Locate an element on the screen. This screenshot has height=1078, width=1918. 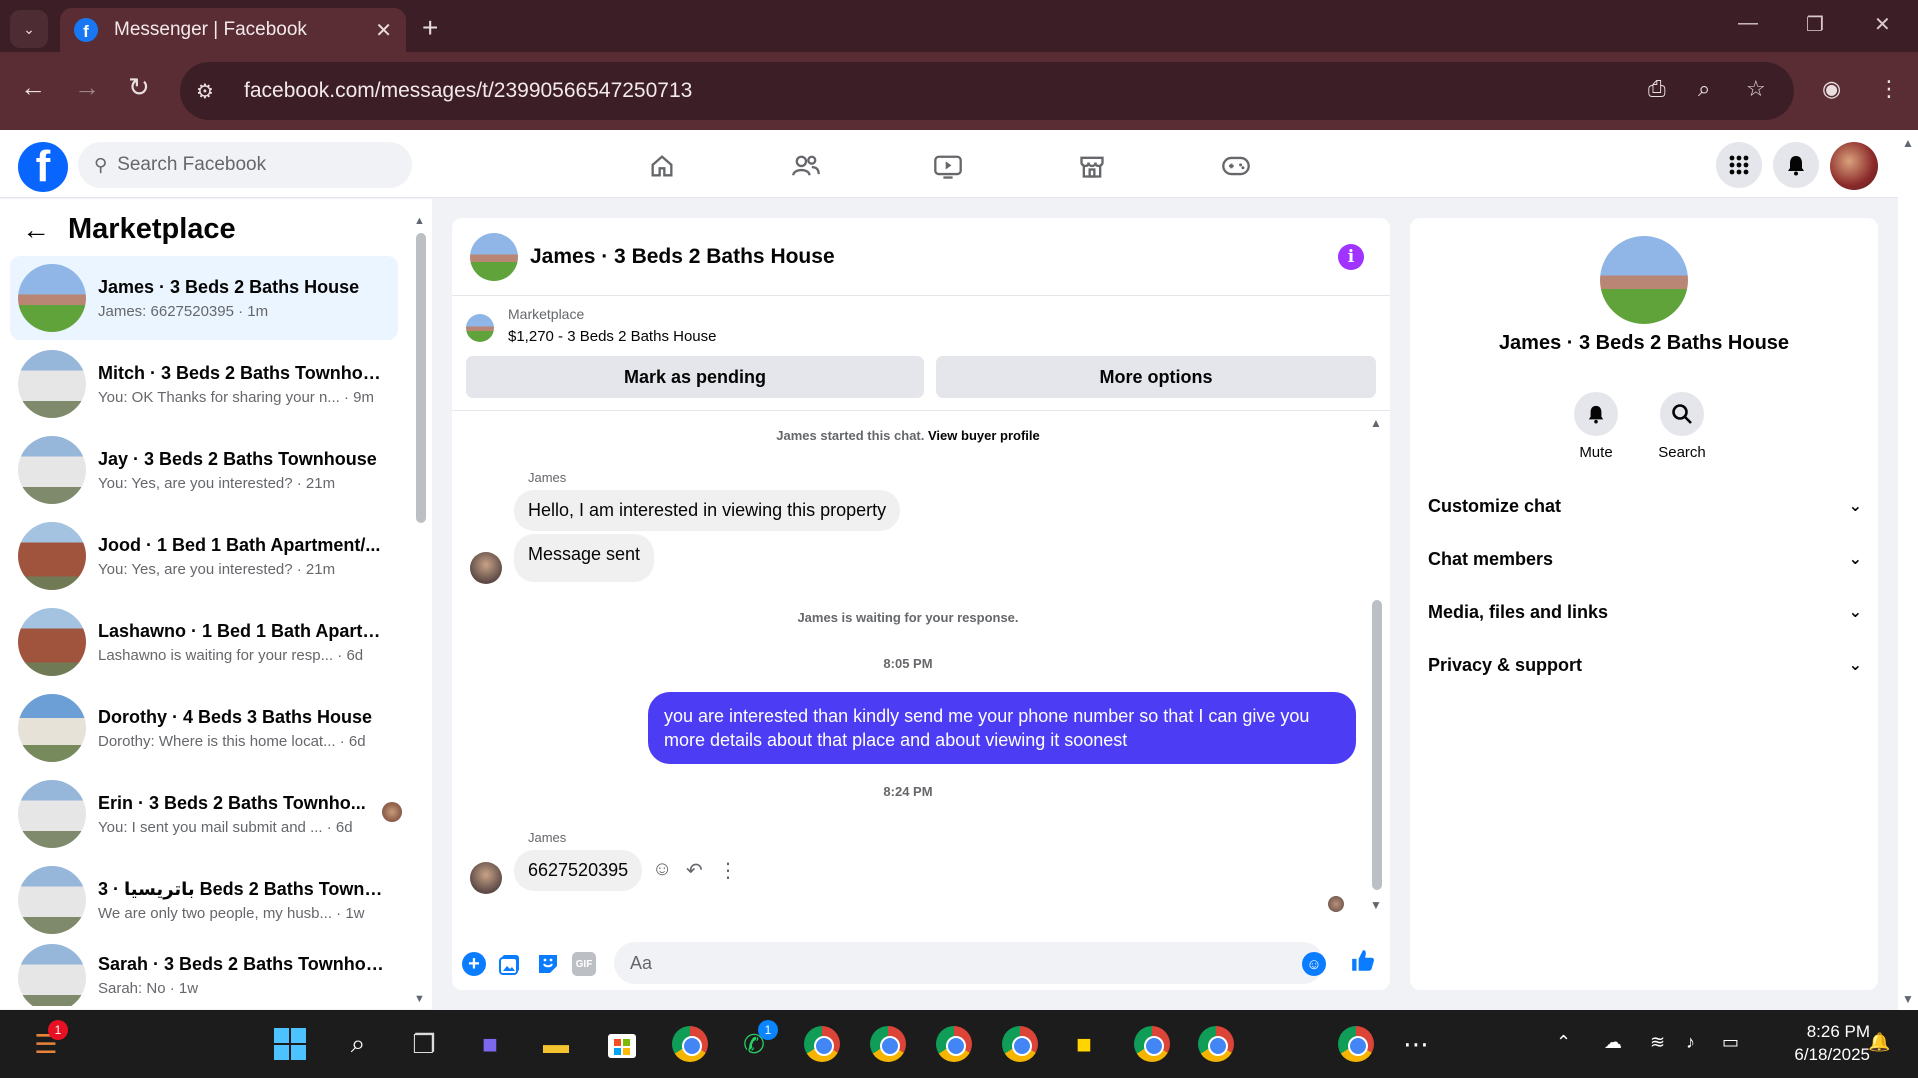
chat-scrollbar: ▲ ▼ is located at coordinates (1377, 666).